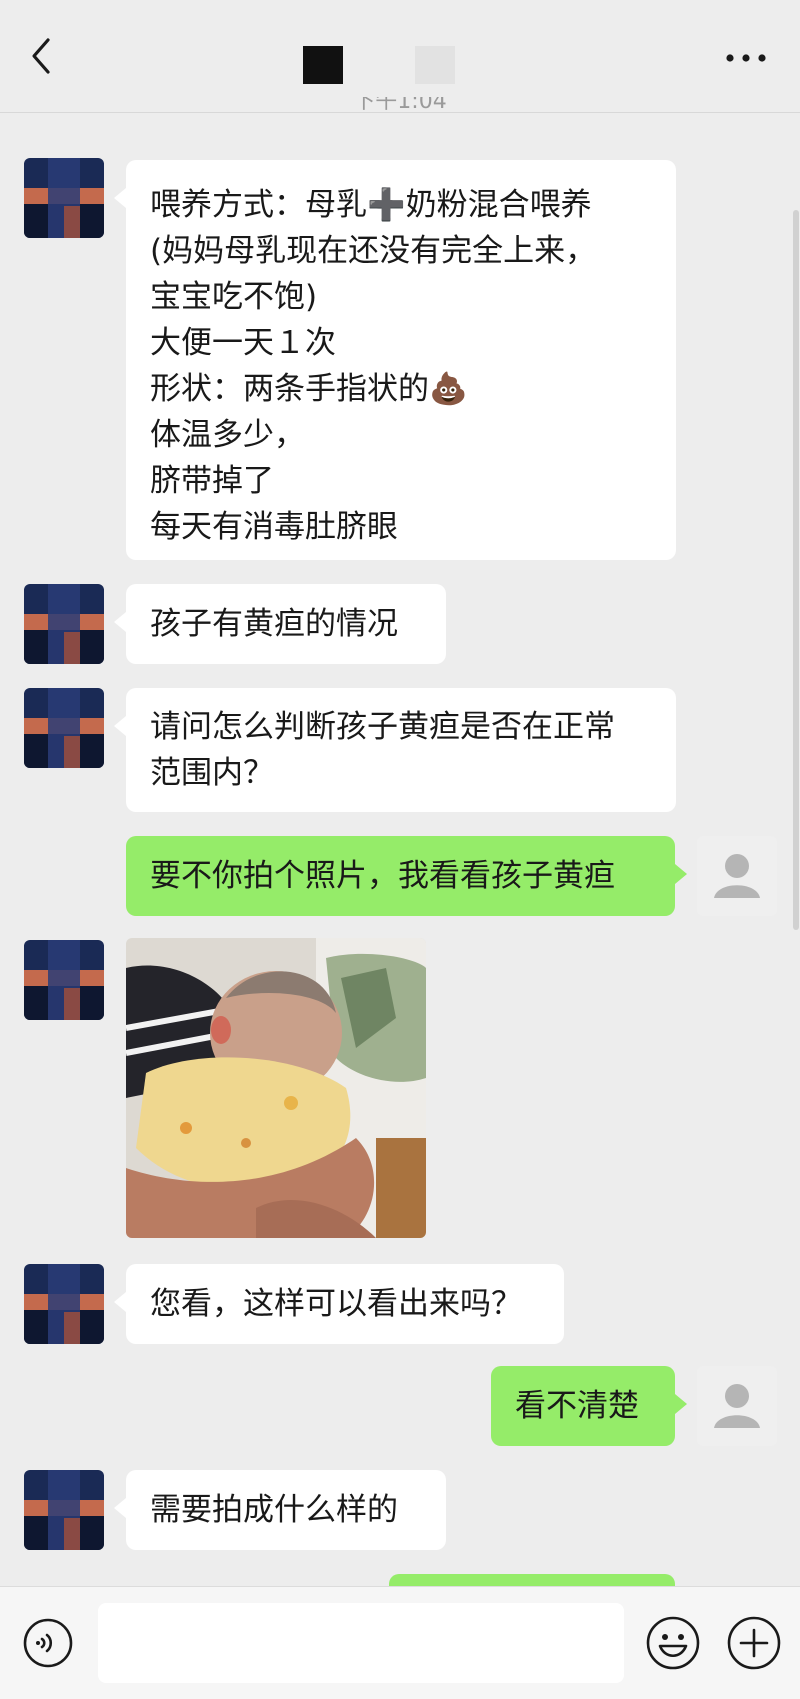 This screenshot has width=800, height=1699. What do you see at coordinates (754, 1643) in the screenshot?
I see `plus-icon` at bounding box center [754, 1643].